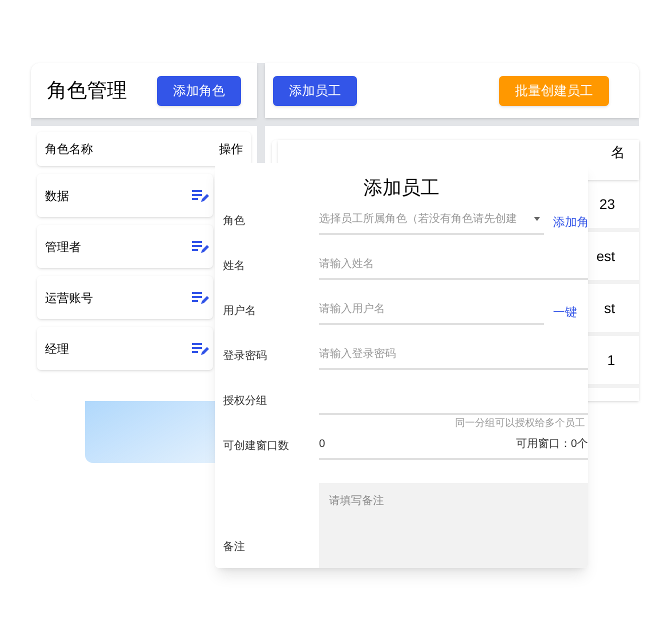 The height and width of the screenshot is (631, 670). I want to click on table-cell-text: 1, so click(611, 360).